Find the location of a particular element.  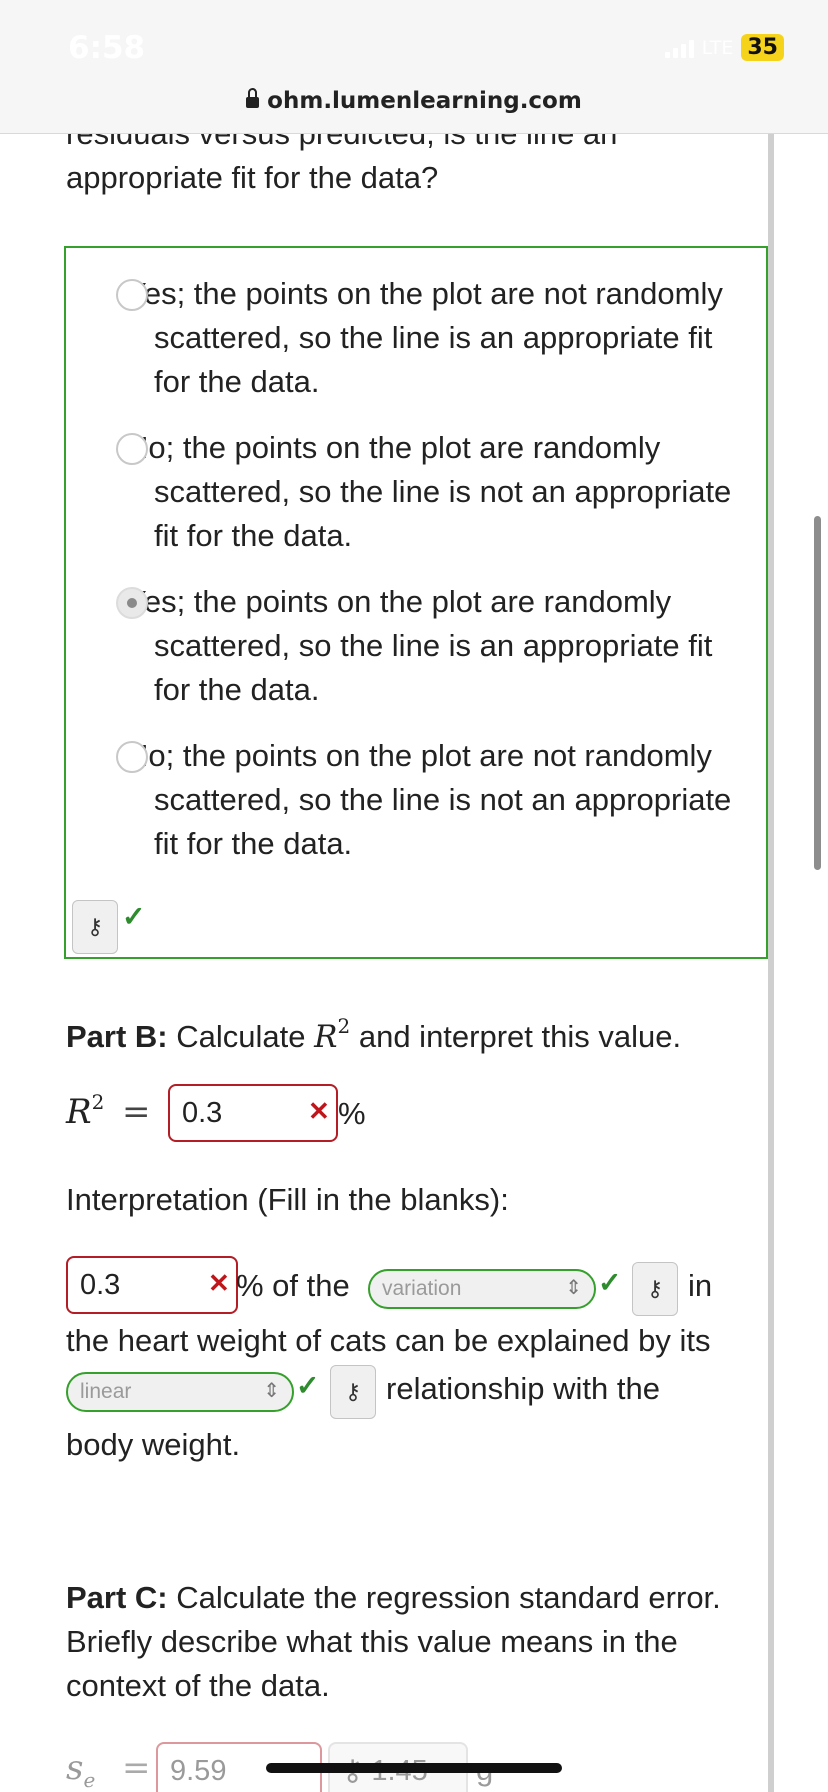

content-divider is located at coordinates (771, 963).